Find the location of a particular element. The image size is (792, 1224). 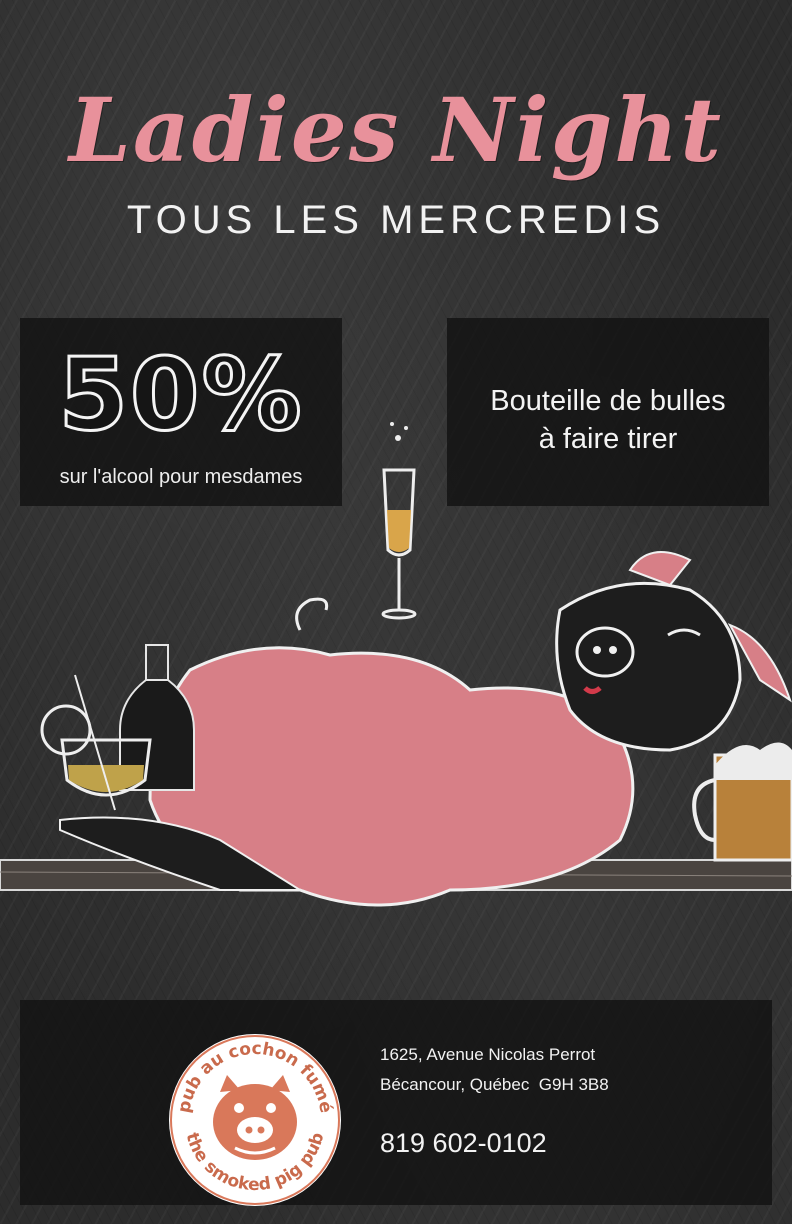

poster-title: Ladies Night is located at coordinates (396, 130).